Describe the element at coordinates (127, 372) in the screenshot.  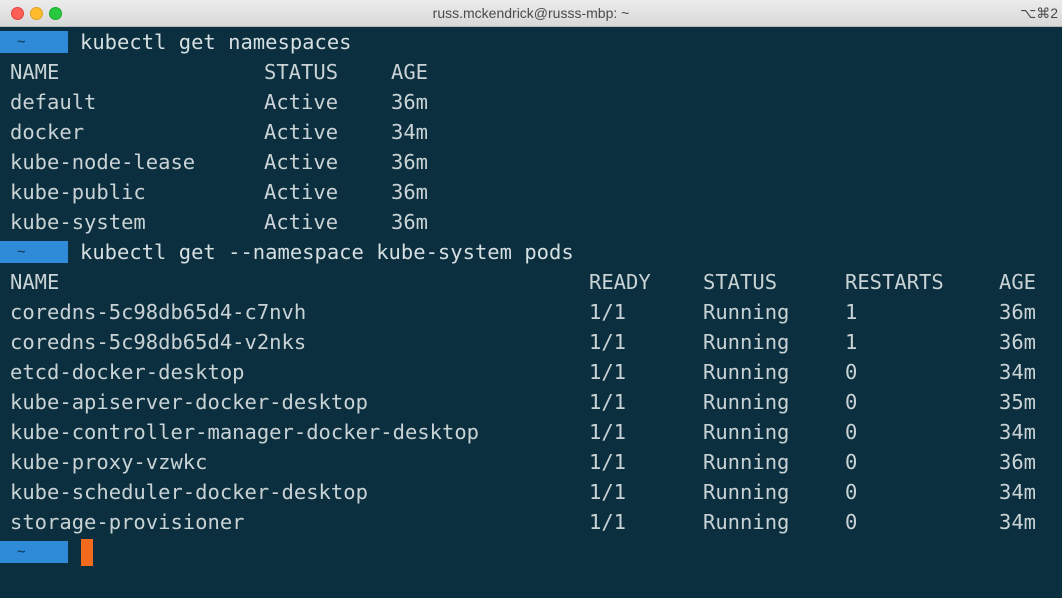
I see `pod-name: etcd-docker-desktop` at that location.